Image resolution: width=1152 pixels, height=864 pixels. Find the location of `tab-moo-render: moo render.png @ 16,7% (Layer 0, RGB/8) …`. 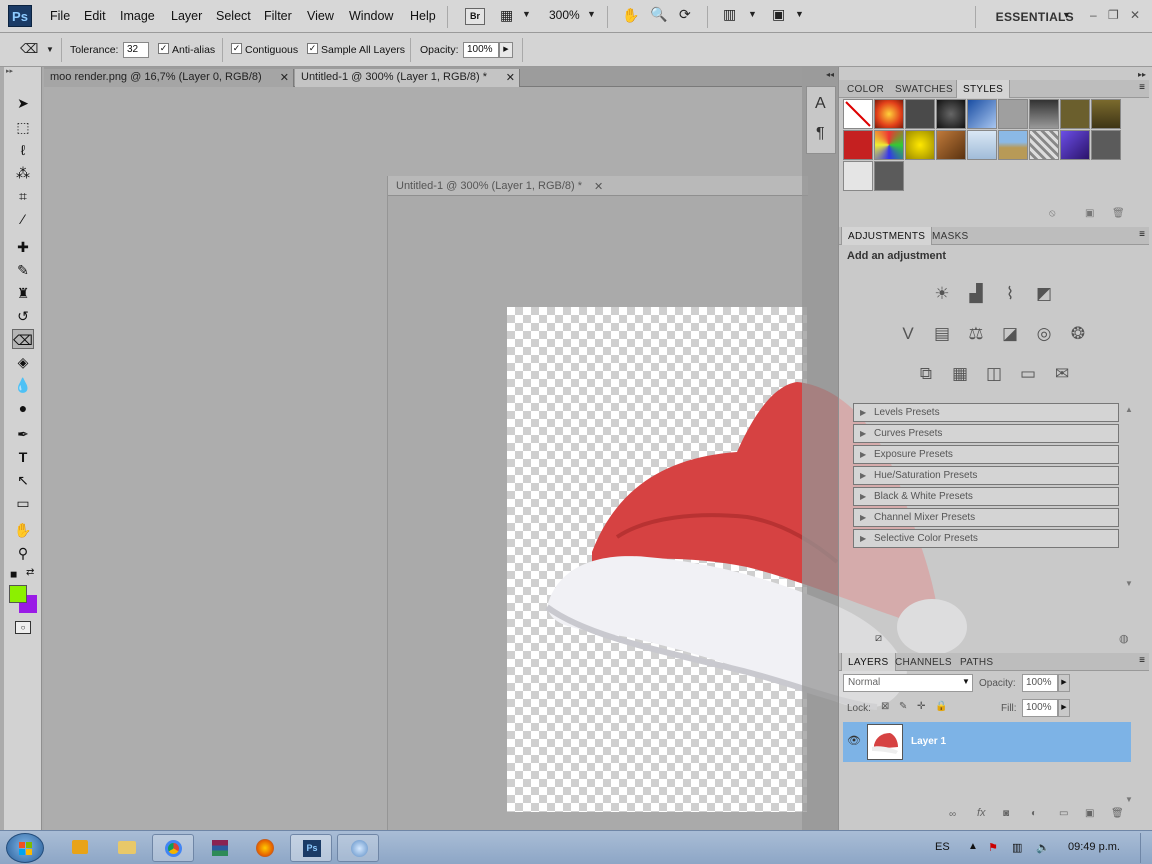

tab-moo-render: moo render.png @ 16,7% (Layer 0, RGB/8) … is located at coordinates (169, 78).